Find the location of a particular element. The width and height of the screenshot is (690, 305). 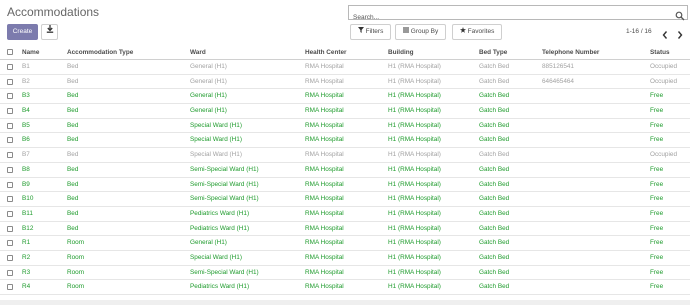

pager-value: 1-16 / 16 is located at coordinates (639, 31).